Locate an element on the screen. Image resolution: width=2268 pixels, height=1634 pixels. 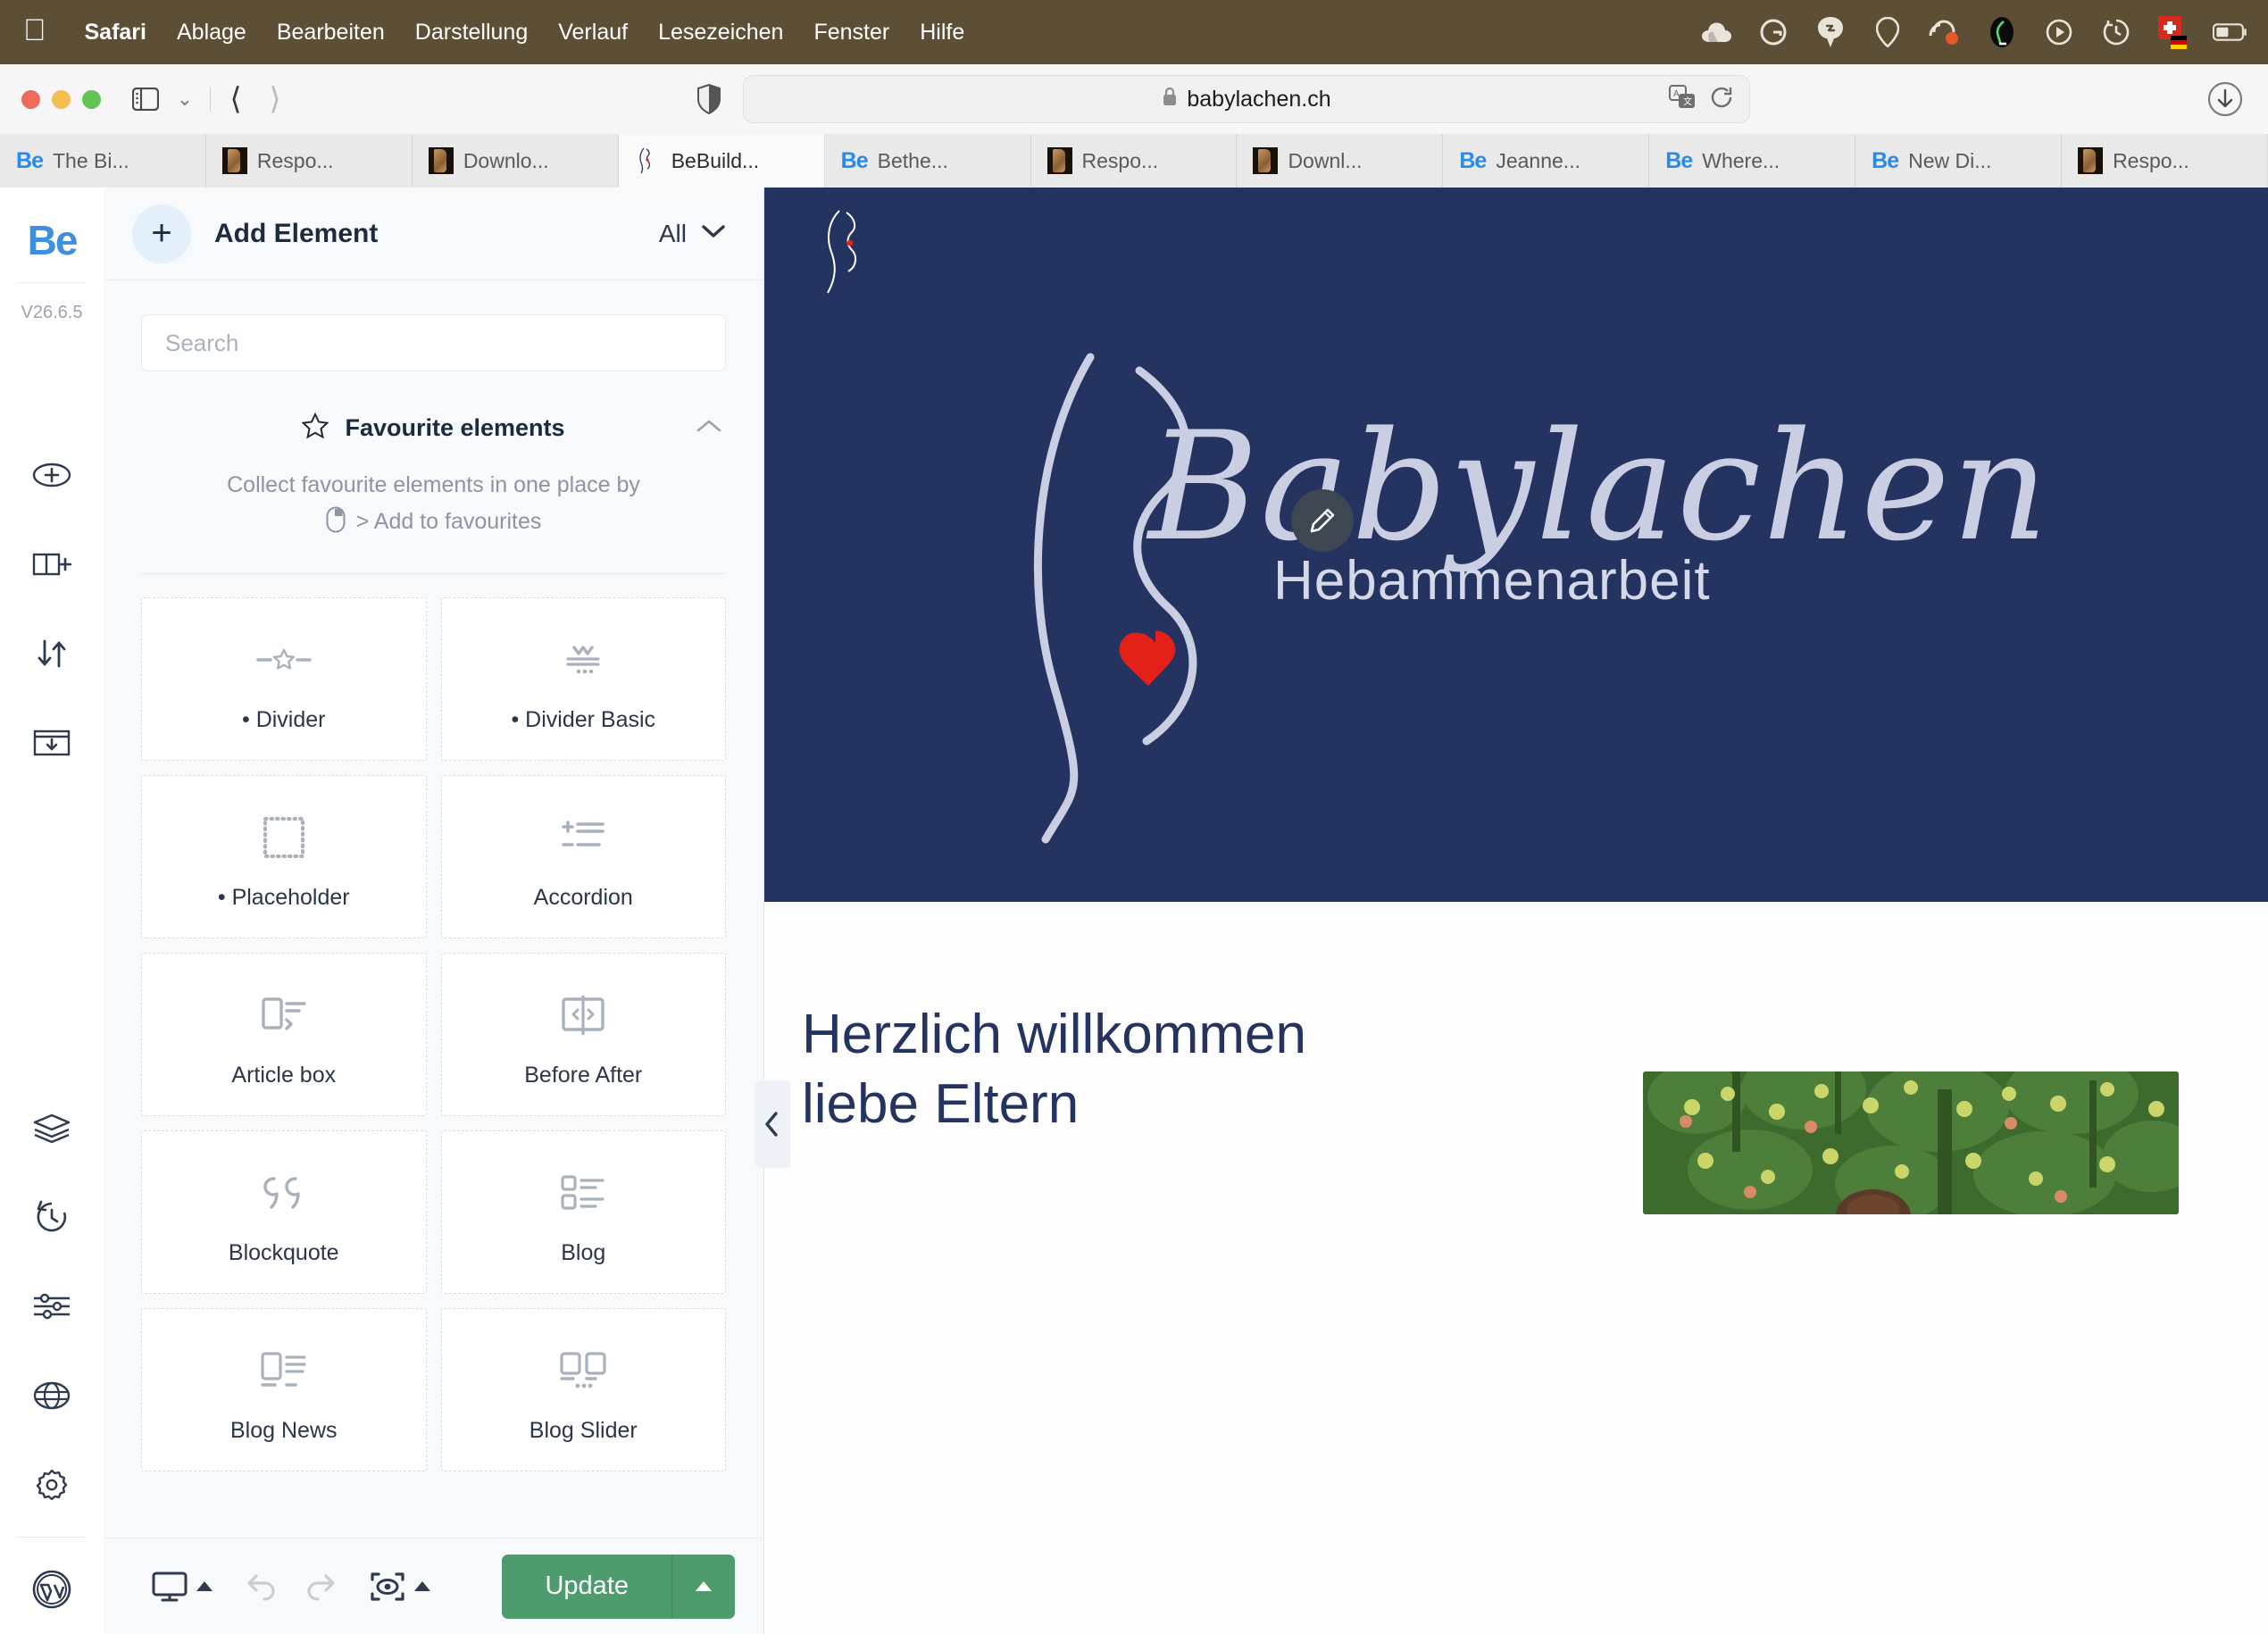
back-button: ⟨ is located at coordinates (235, 99).